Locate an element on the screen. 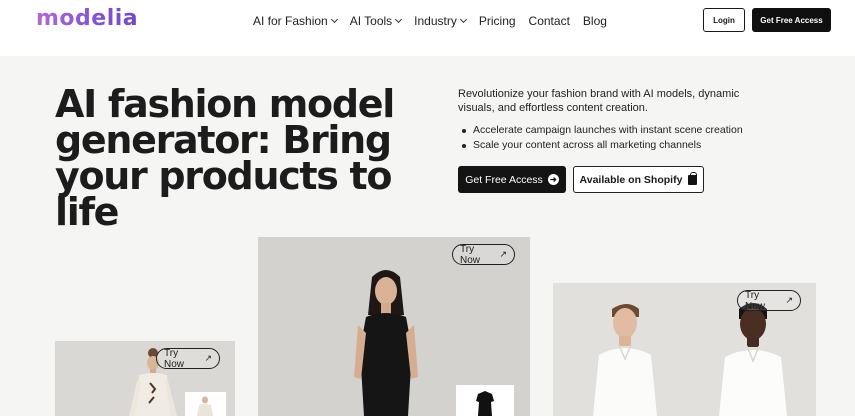  nav-pricing: Pricing is located at coordinates (497, 21).